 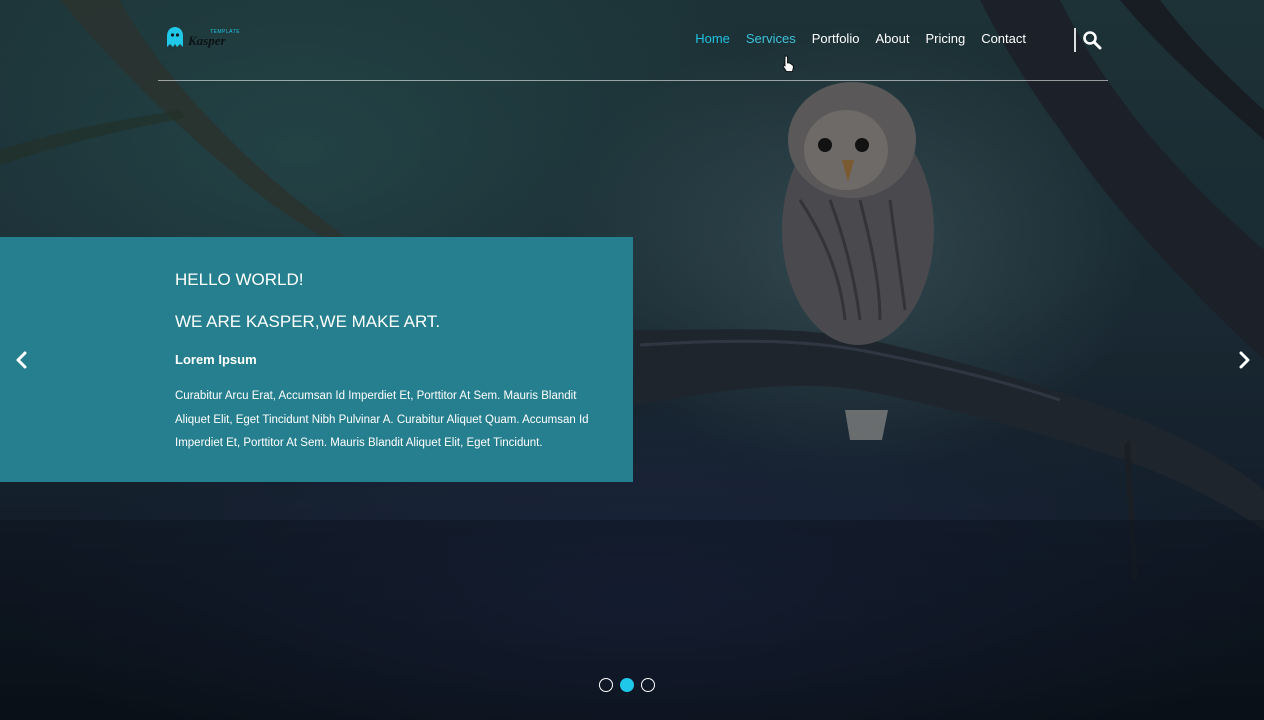 What do you see at coordinates (945, 38) in the screenshot?
I see `nav-item-pricing: Pricing` at bounding box center [945, 38].